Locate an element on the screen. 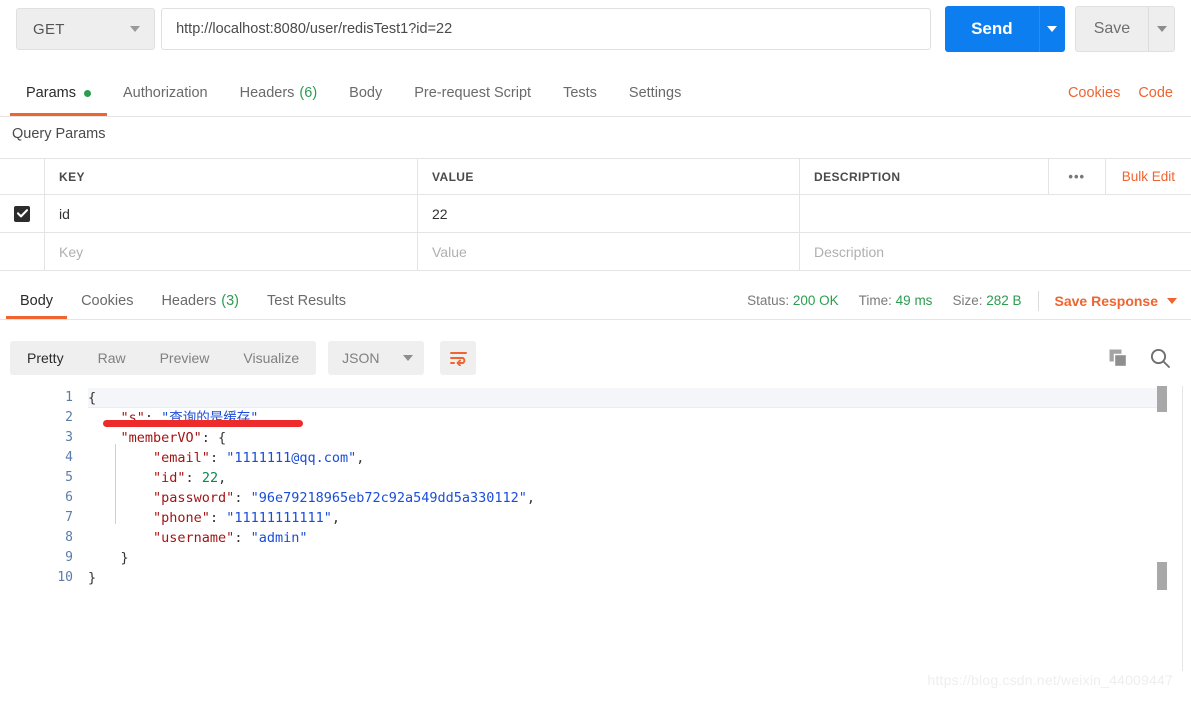  word-wrap-button is located at coordinates (458, 358).